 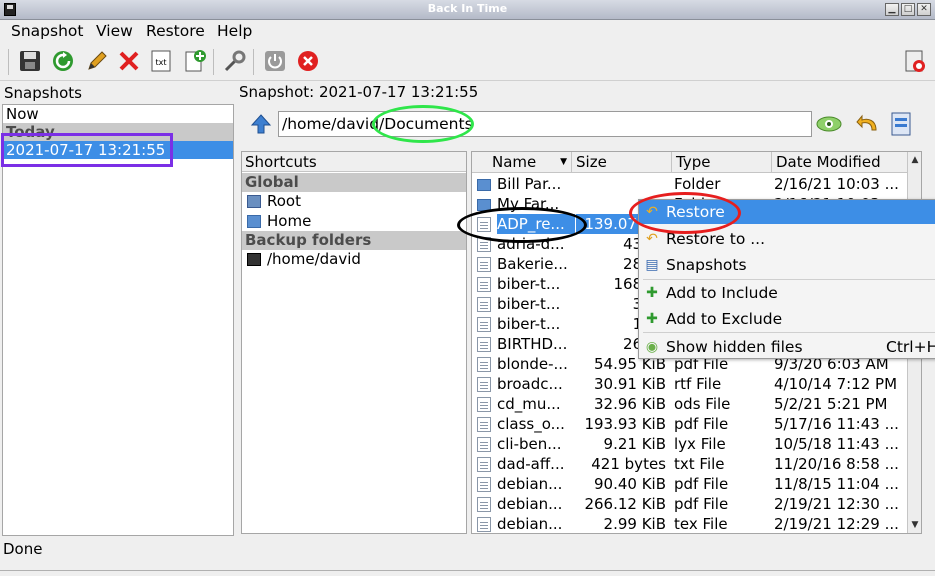 I want to click on snapshot-group-today: Today, so click(x=118, y=132).